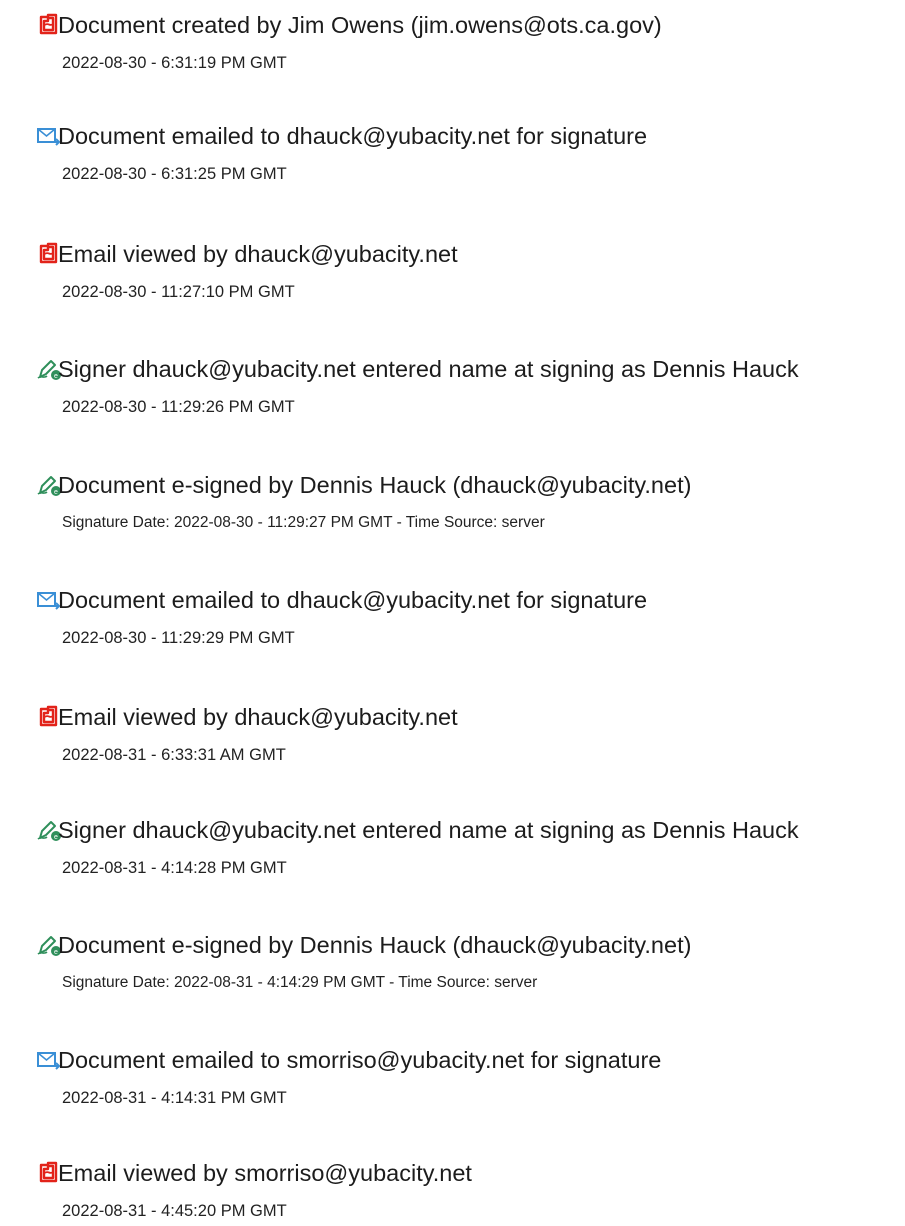 The height and width of the screenshot is (1226, 905). What do you see at coordinates (178, 292) in the screenshot?
I see `event-timestamp: 2022-08-30 - 11:27:10 PM GMT` at bounding box center [178, 292].